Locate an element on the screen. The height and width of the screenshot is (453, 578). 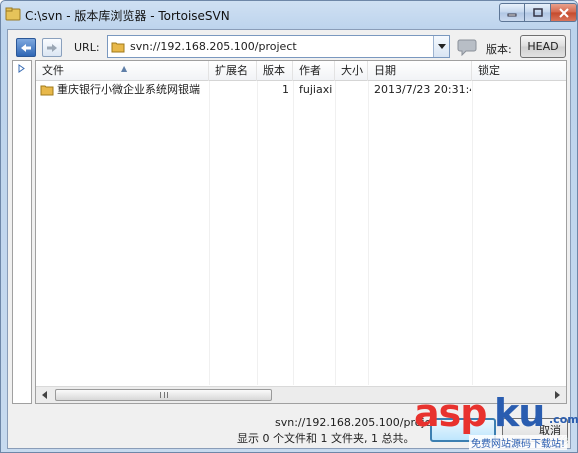
column-header-file: 文件 ▲ is located at coordinates (122, 71).